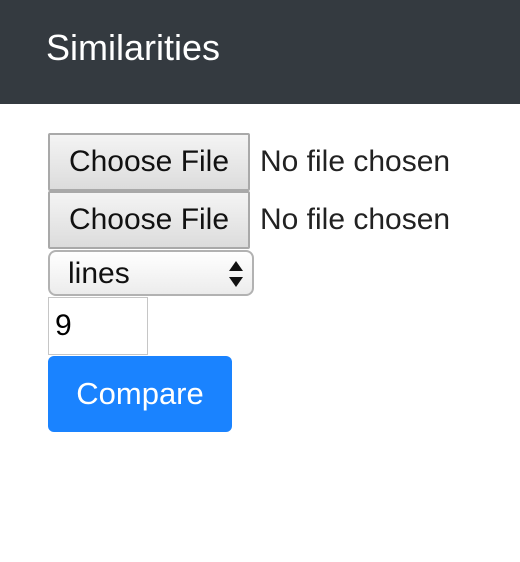 Image resolution: width=520 pixels, height=562 pixels. Describe the element at coordinates (151, 273) in the screenshot. I see `mode-select: lines` at that location.